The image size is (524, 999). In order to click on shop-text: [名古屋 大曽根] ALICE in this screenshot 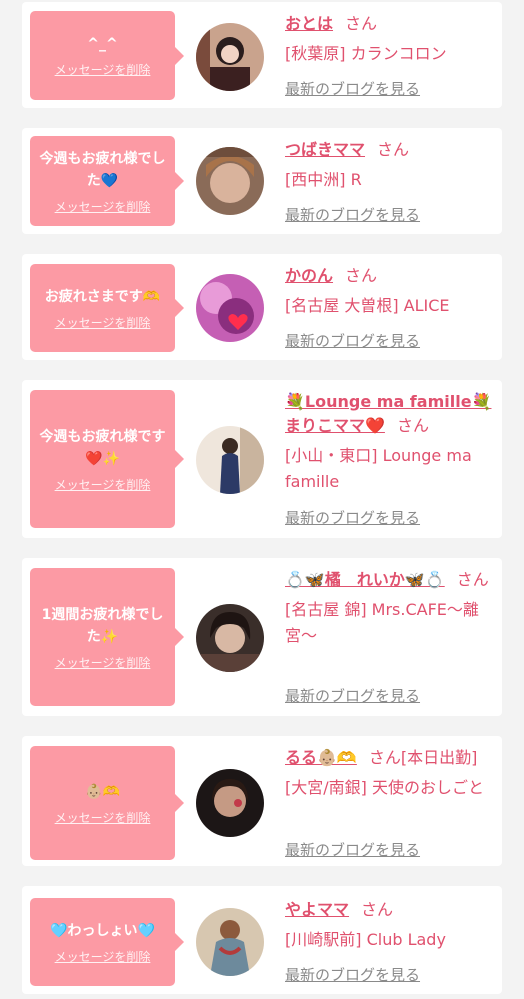, I will do `click(367, 305)`.